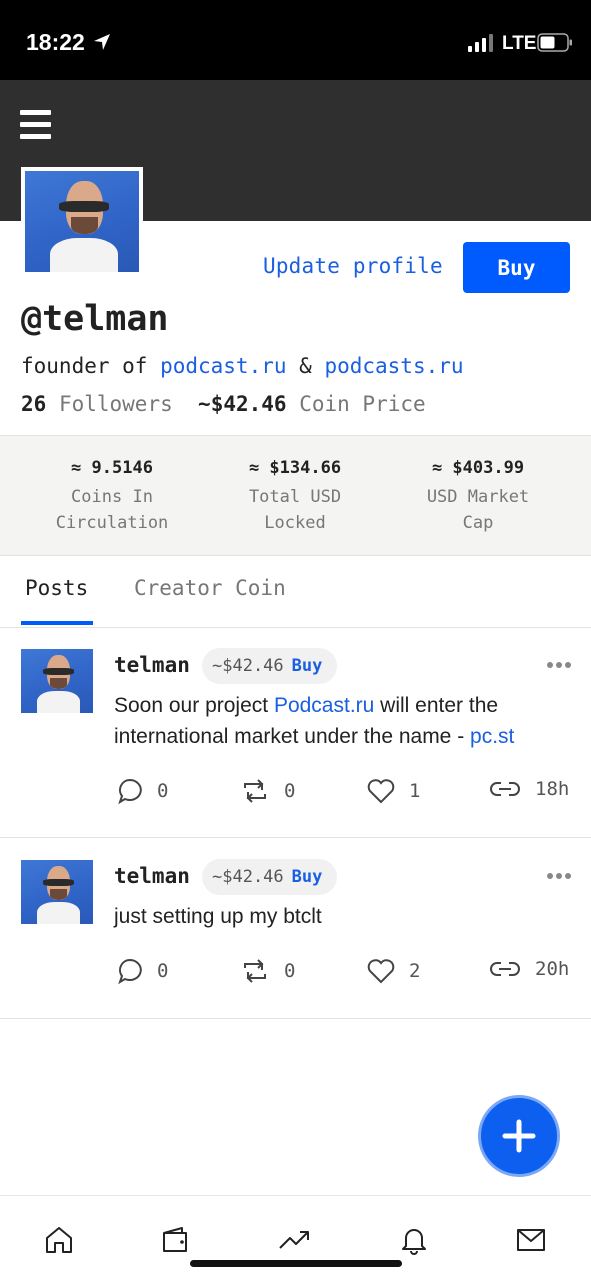 This screenshot has height=1280, width=591. Describe the element at coordinates (519, 43) in the screenshot. I see `network-label: LTE` at that location.